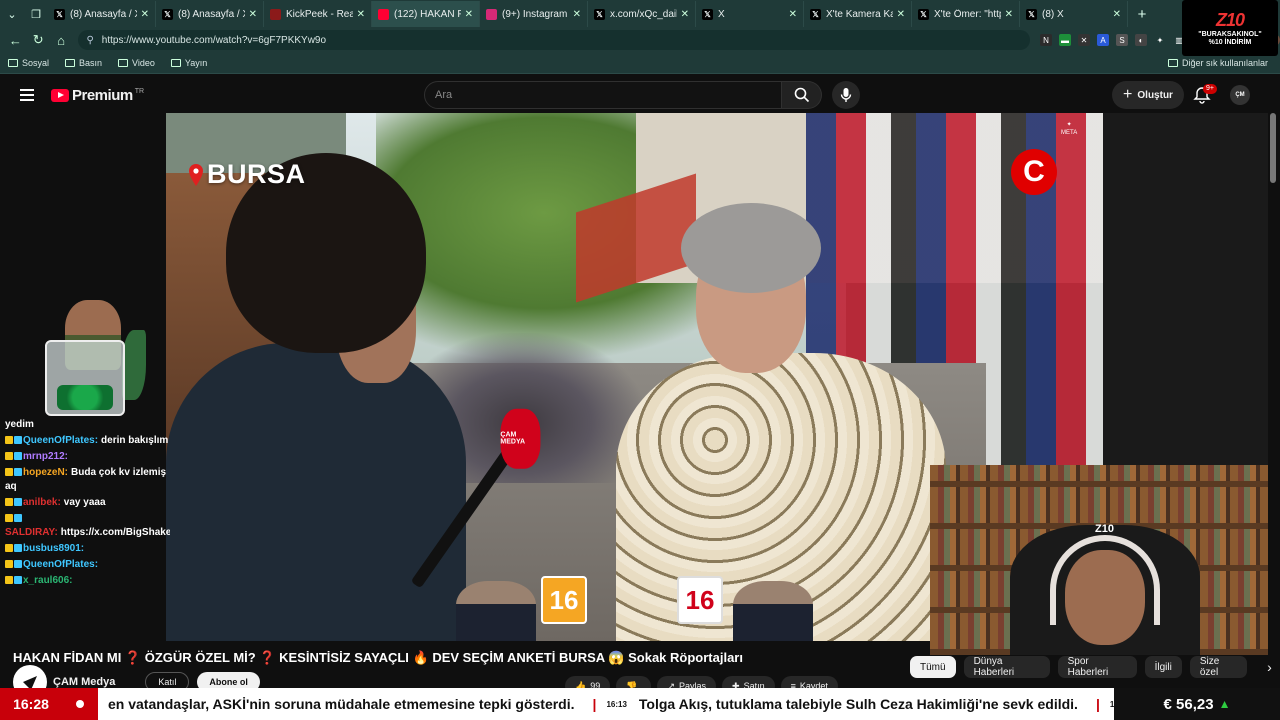  Describe the element at coordinates (196, 62) in the screenshot. I see `bookmark-label: Yayın` at that location.